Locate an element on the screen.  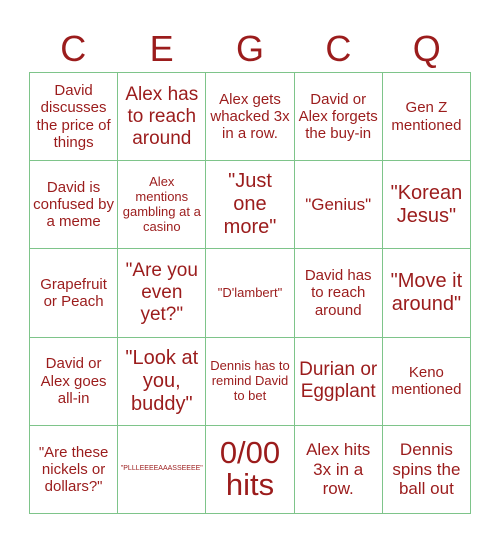
bingo-cell: Alex hits 3x in a row. is located at coordinates (338, 469).